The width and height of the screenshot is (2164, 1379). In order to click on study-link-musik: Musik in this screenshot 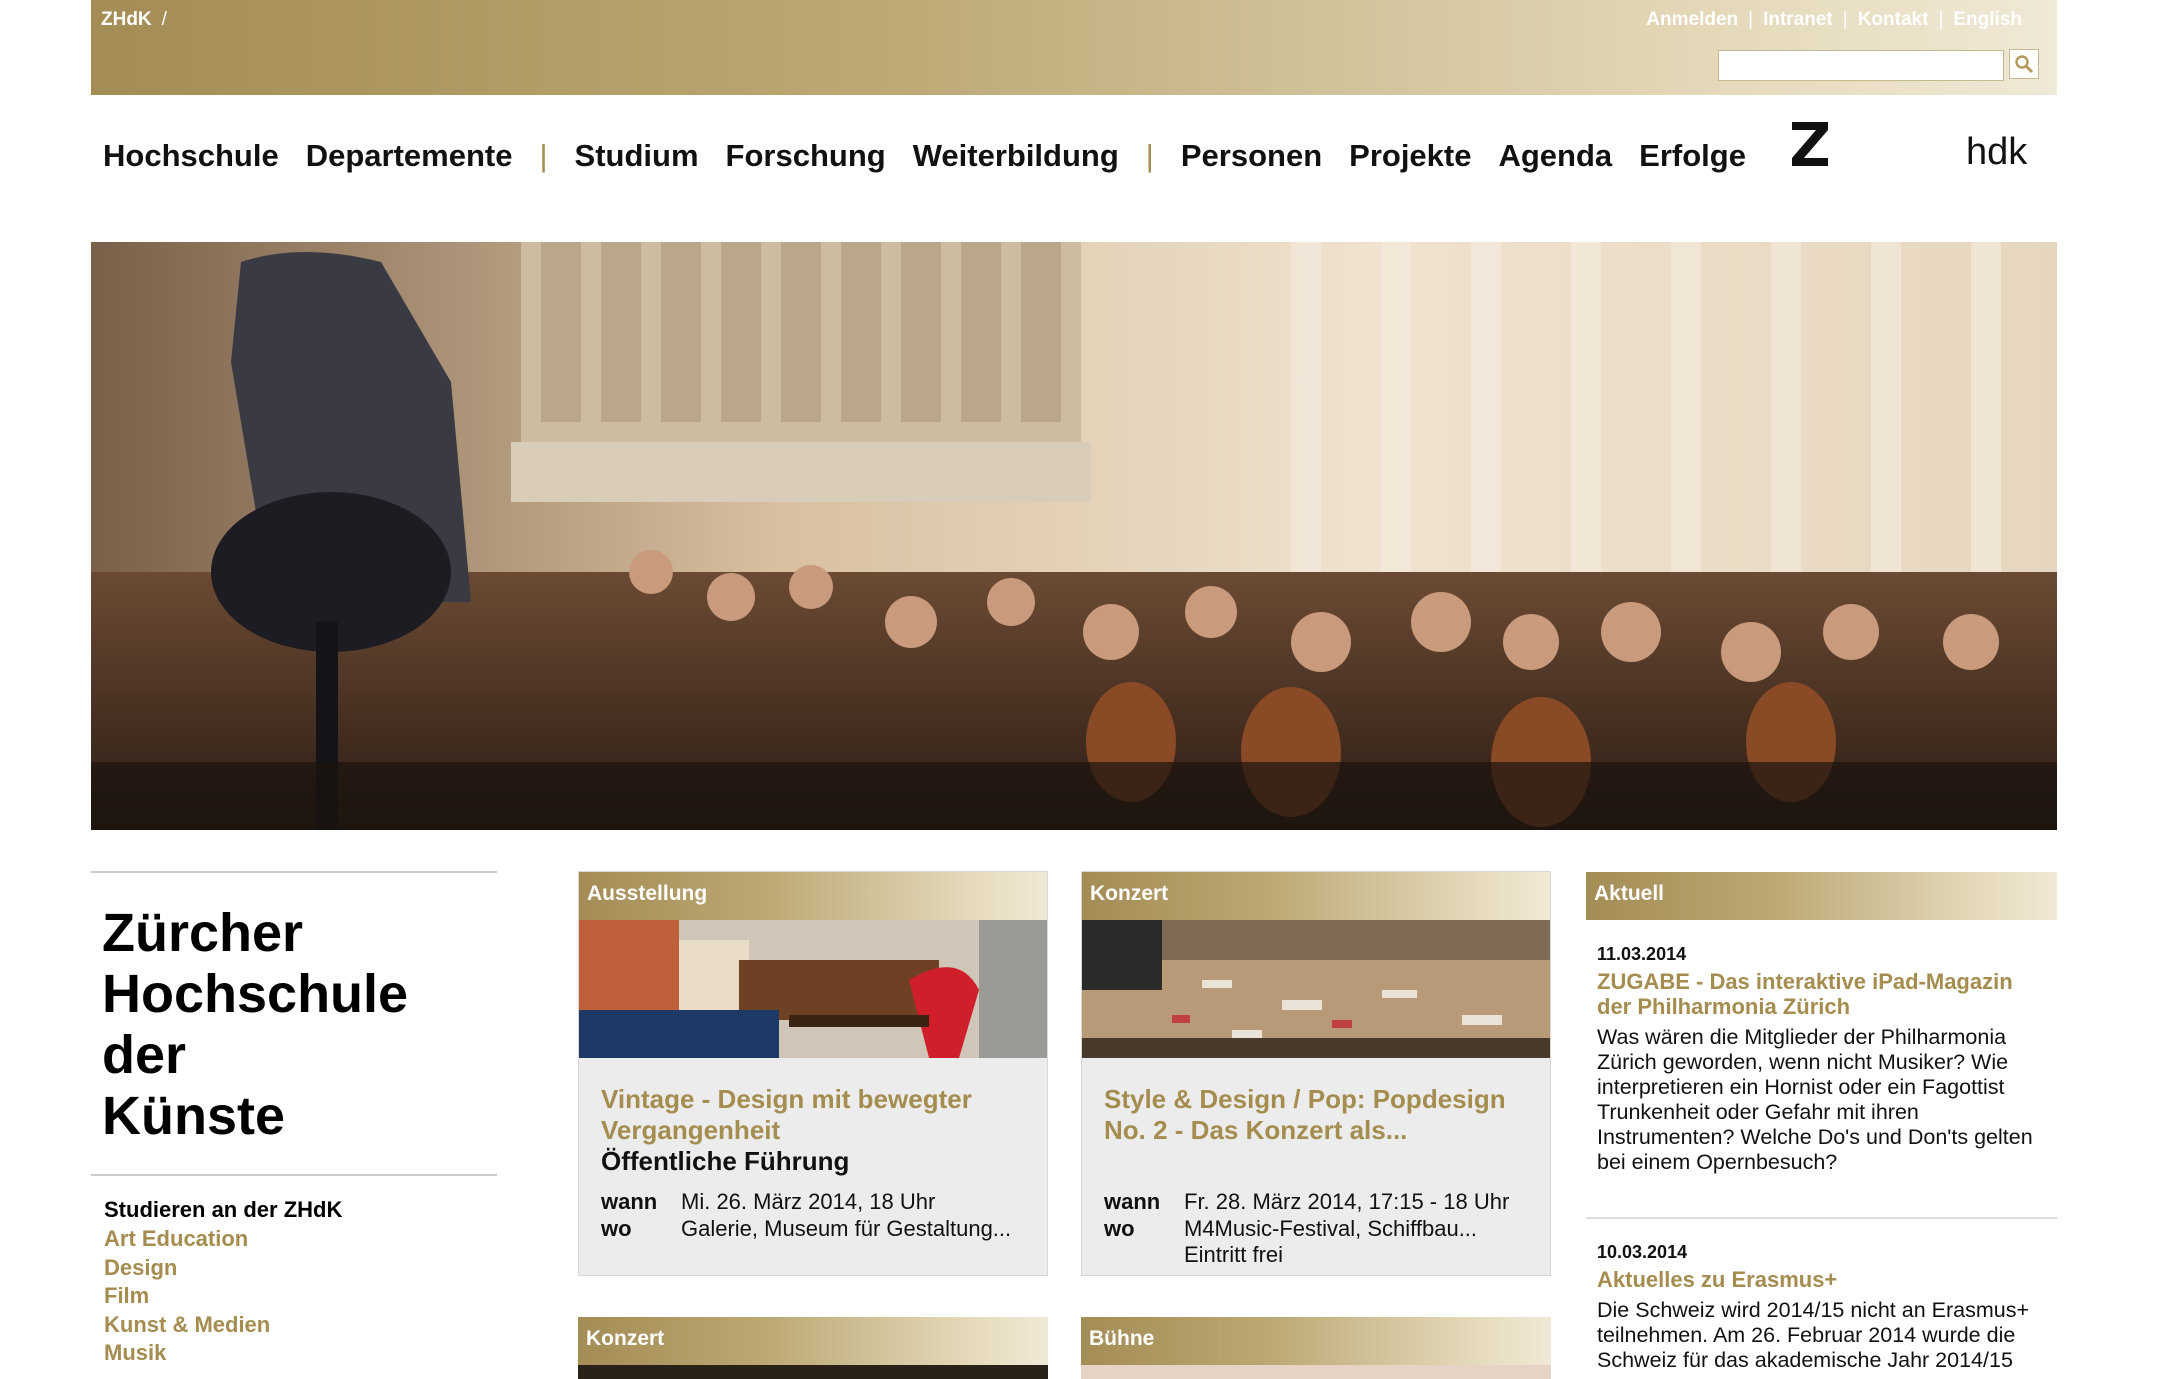, I will do `click(187, 1353)`.